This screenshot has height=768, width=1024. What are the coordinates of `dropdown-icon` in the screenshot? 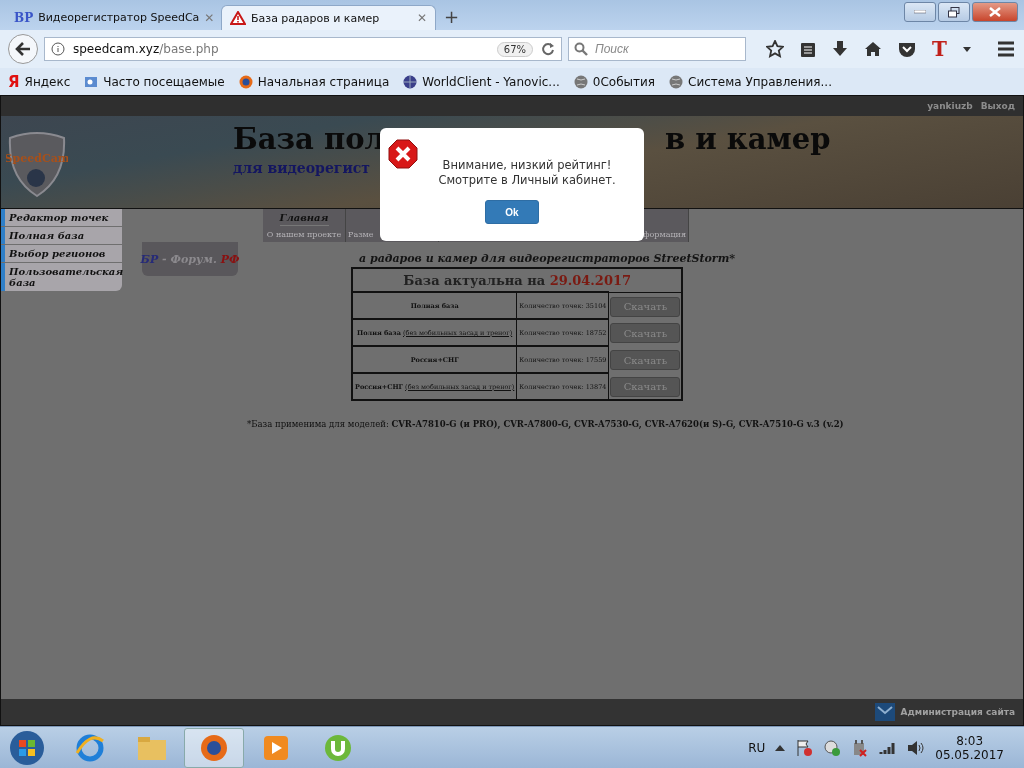 It's located at (966, 49).